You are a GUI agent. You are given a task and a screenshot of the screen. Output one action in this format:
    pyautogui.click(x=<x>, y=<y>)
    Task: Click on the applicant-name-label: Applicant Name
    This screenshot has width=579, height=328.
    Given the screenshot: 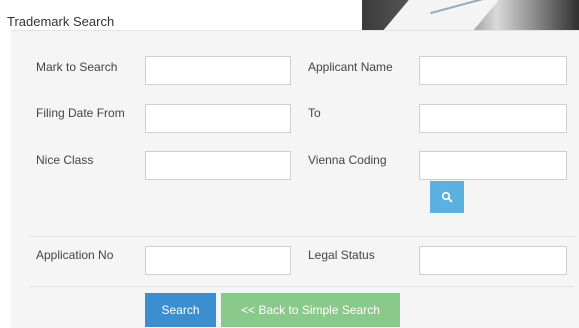 What is the action you would take?
    pyautogui.click(x=350, y=67)
    